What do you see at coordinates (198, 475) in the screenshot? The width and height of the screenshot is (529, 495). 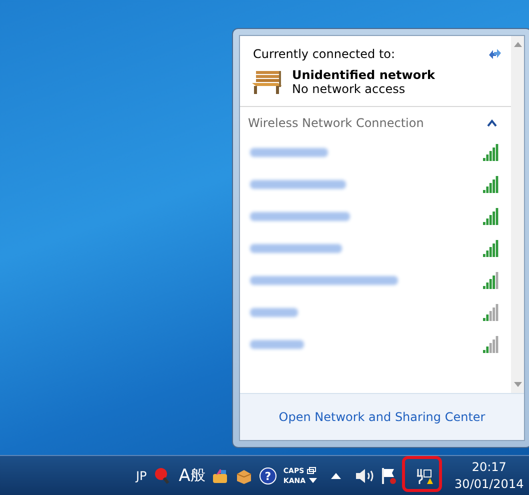 I see `ime-conversion-mode: 般` at bounding box center [198, 475].